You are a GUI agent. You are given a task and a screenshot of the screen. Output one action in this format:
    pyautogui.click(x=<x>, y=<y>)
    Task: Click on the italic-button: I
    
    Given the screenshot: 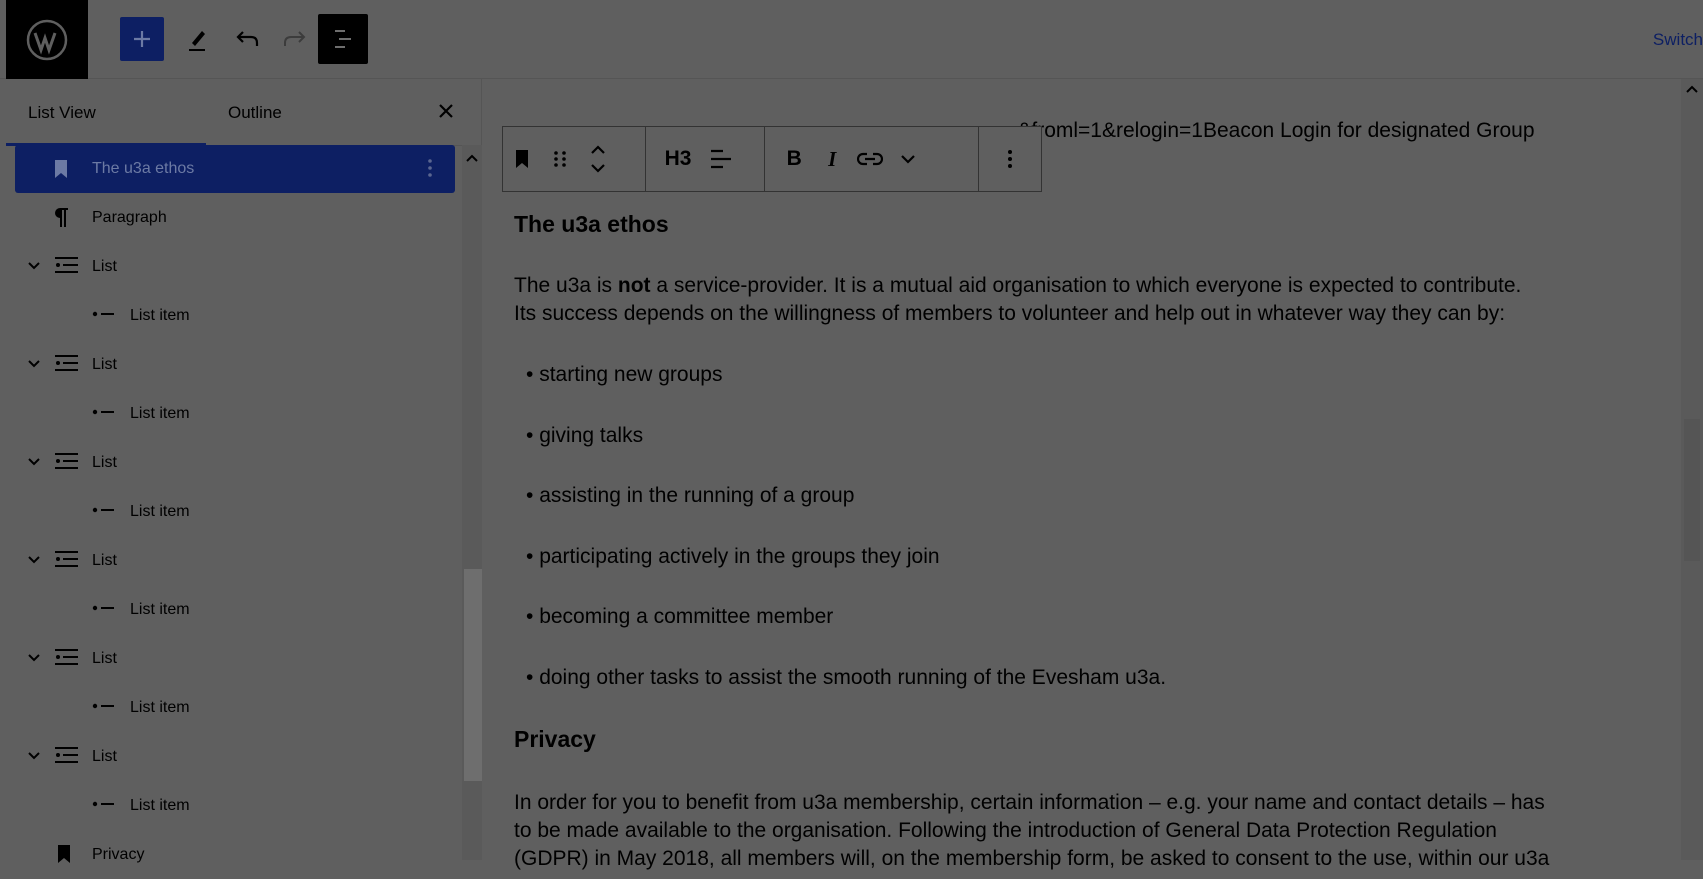 What is the action you would take?
    pyautogui.click(x=832, y=159)
    